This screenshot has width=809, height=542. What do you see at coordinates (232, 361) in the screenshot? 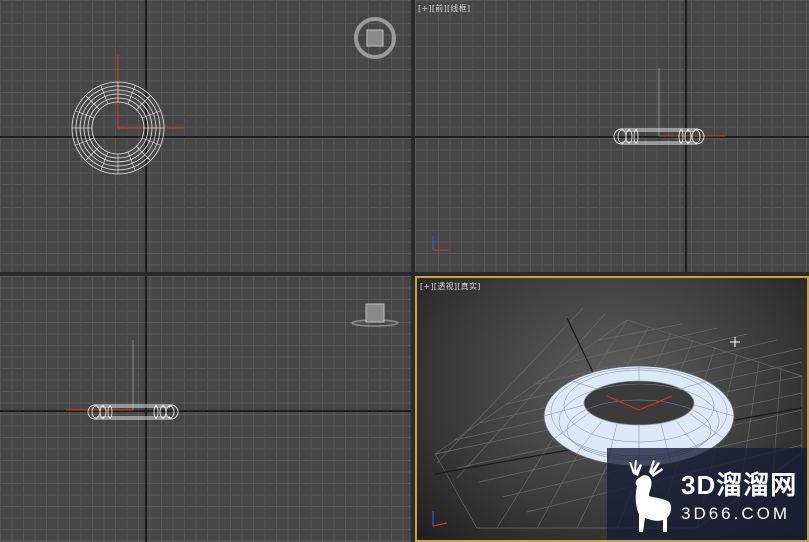
I see `left-view-scene` at bounding box center [232, 361].